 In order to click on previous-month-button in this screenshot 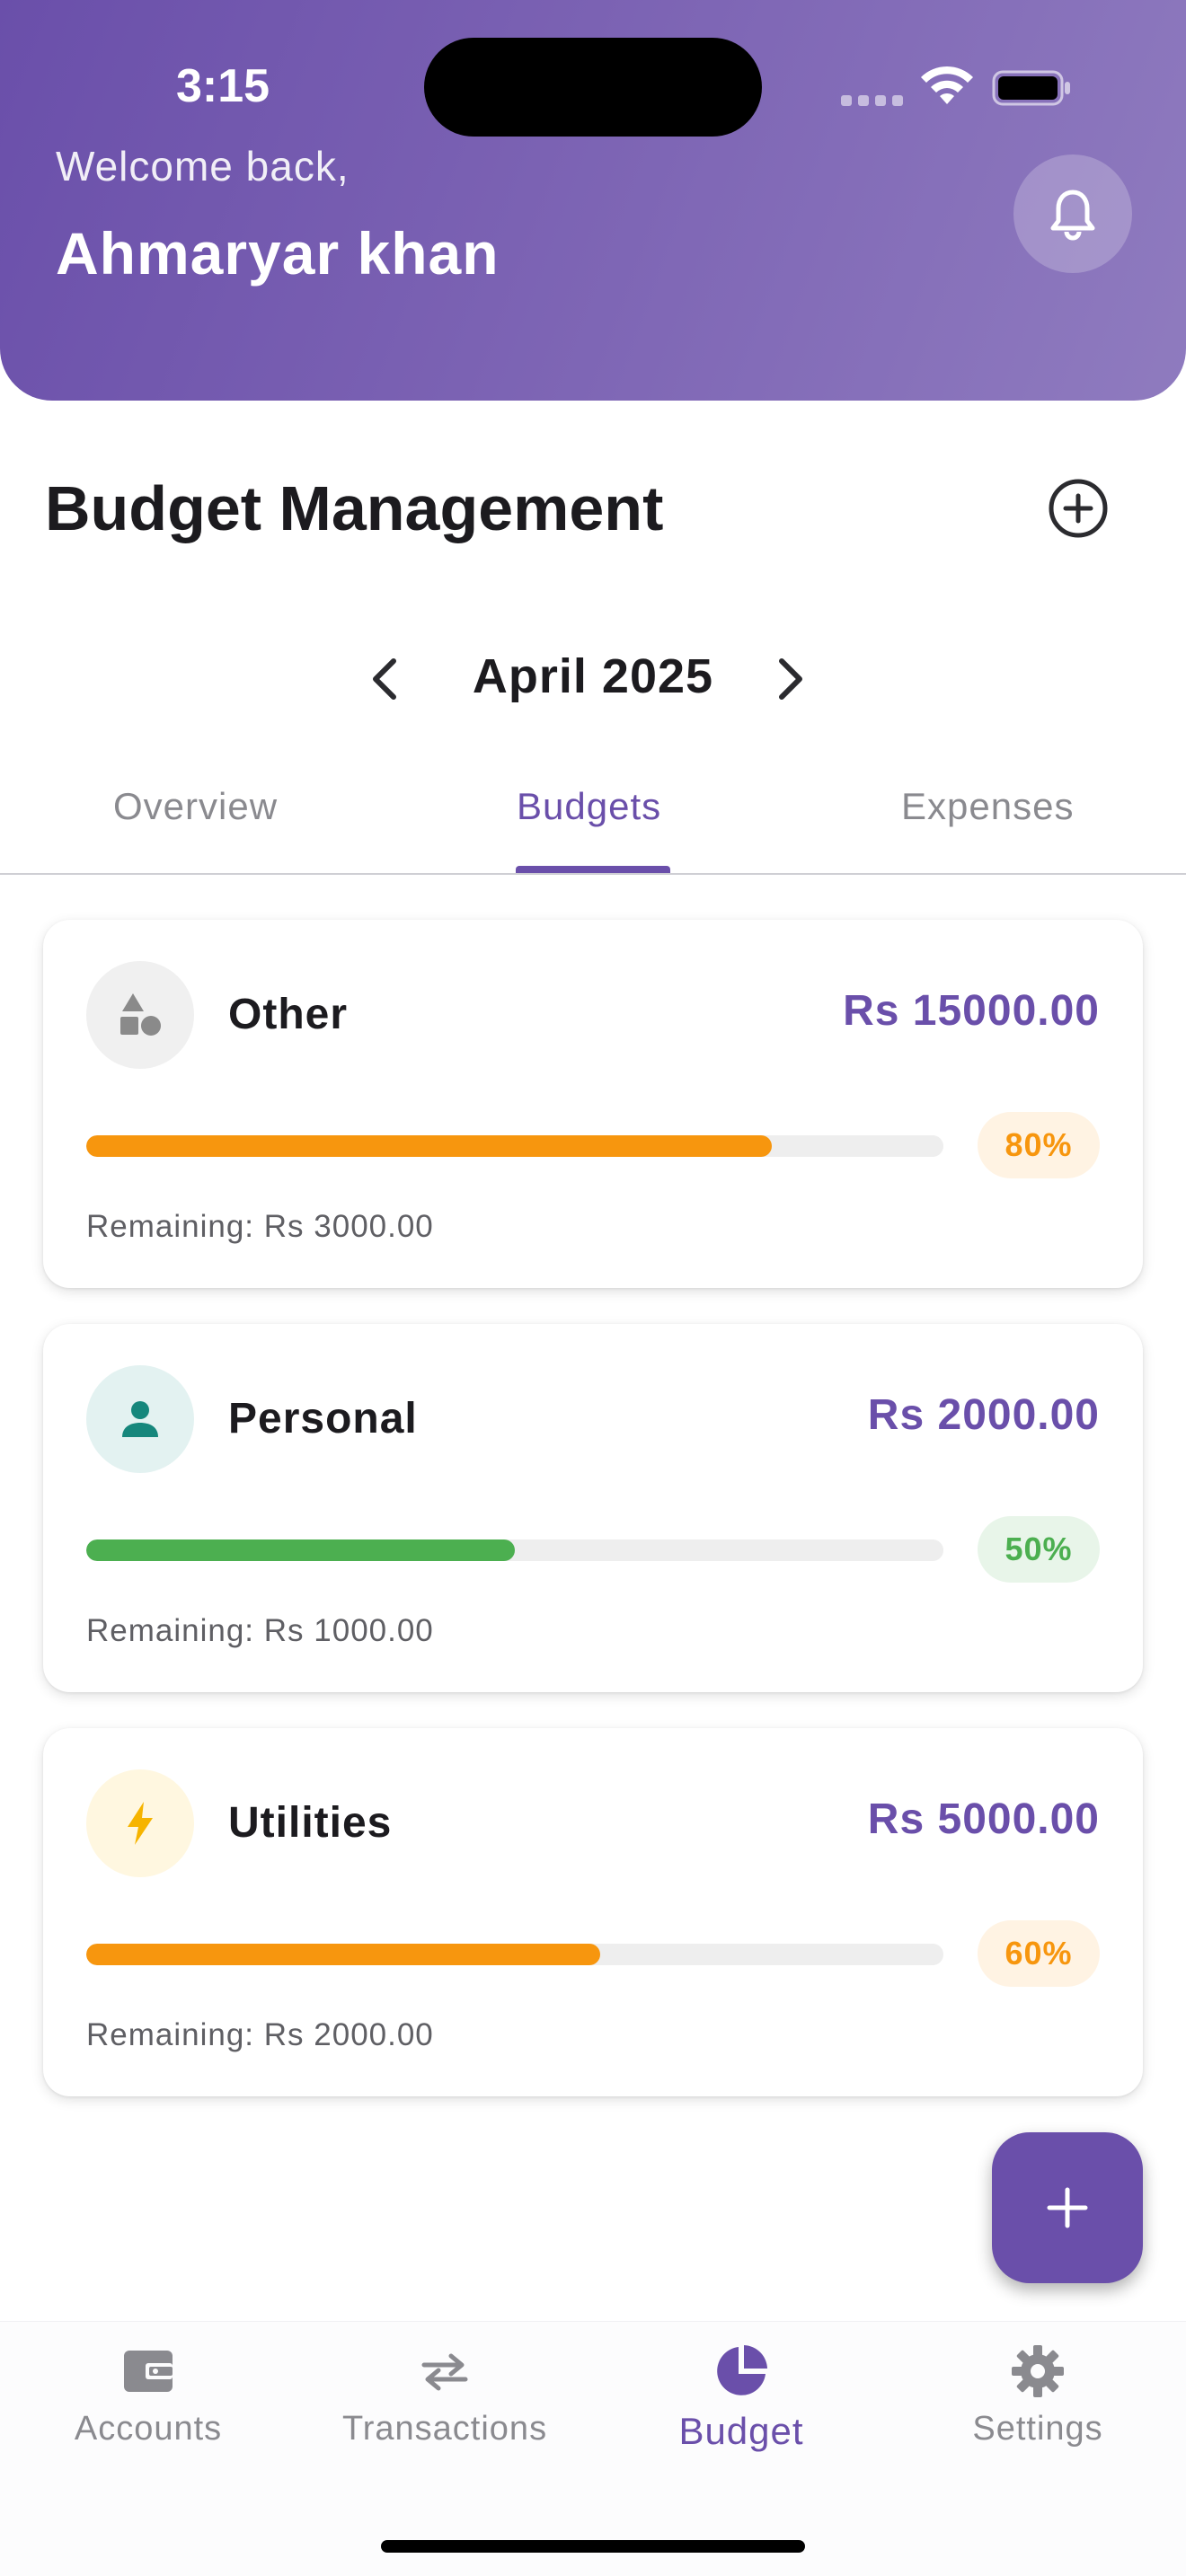, I will do `click(385, 679)`.